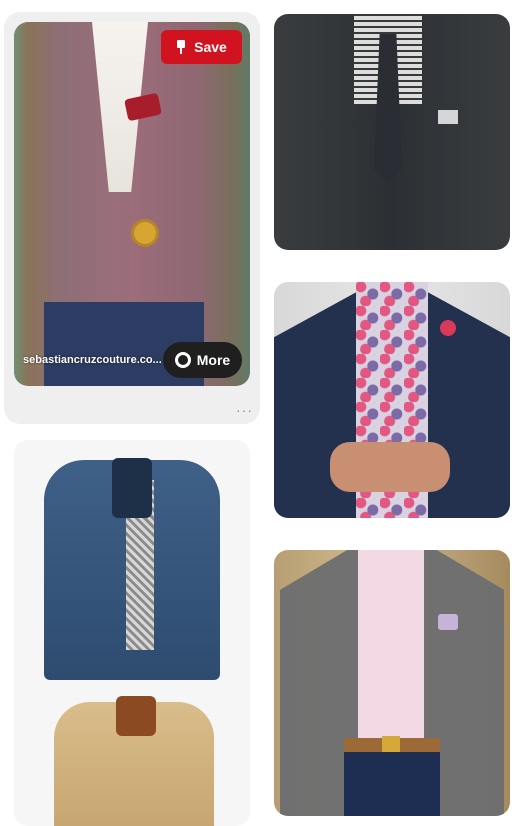 The image size is (516, 826). I want to click on pin-image-grey-blazer, so click(392, 683).